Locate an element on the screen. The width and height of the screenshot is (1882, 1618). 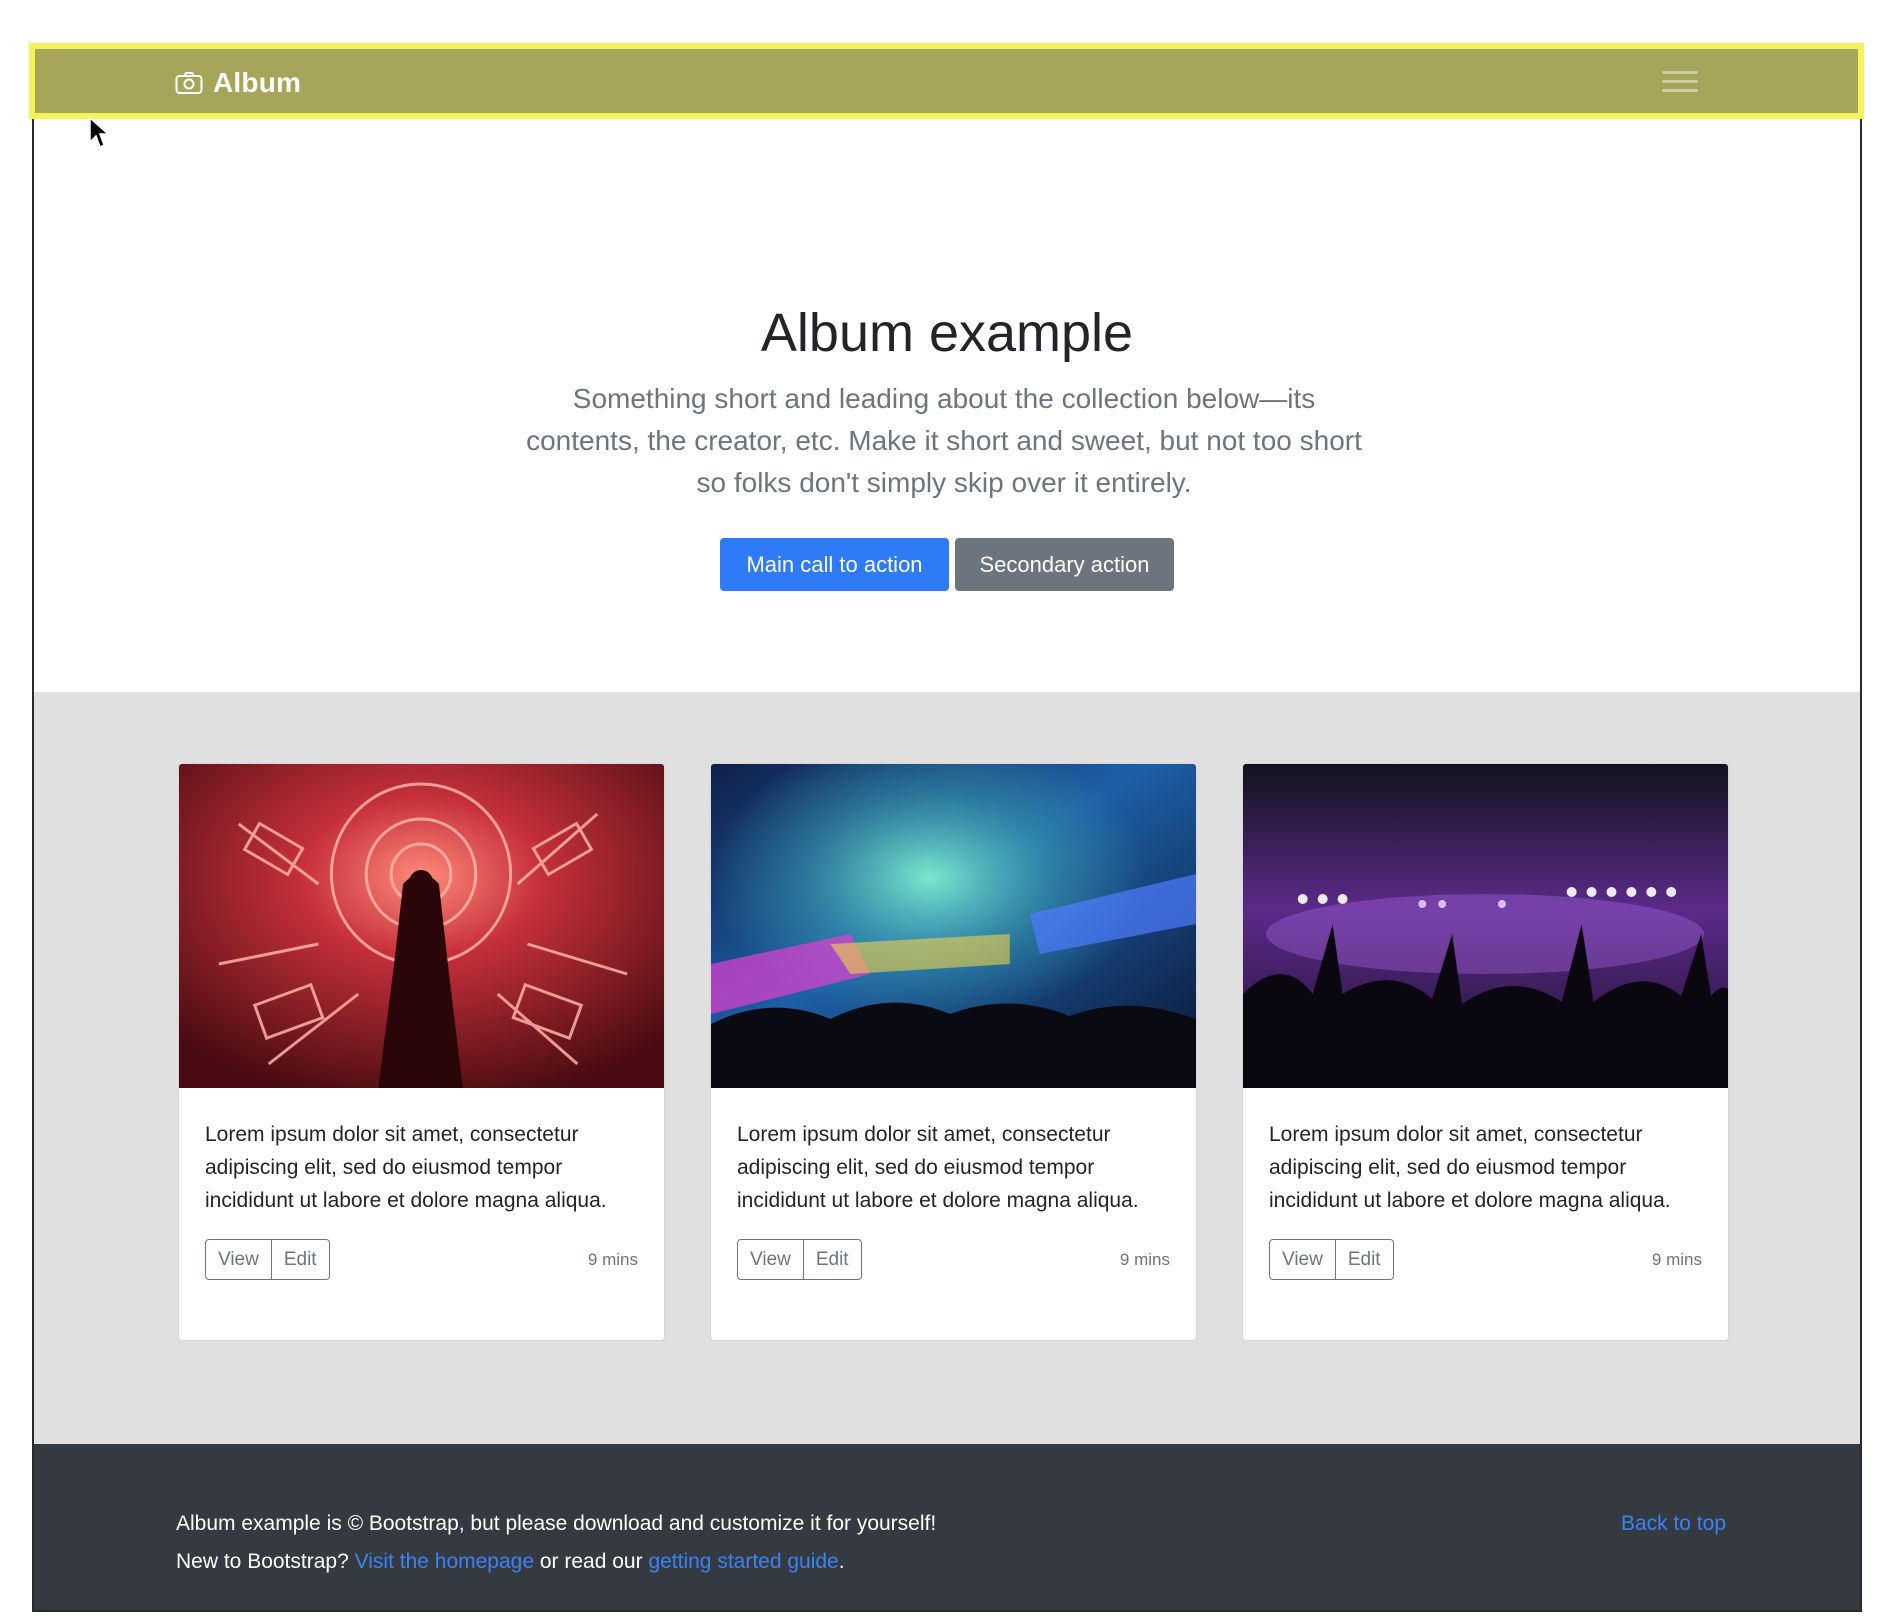
secondary-action-button: Secondary action is located at coordinates (1064, 564).